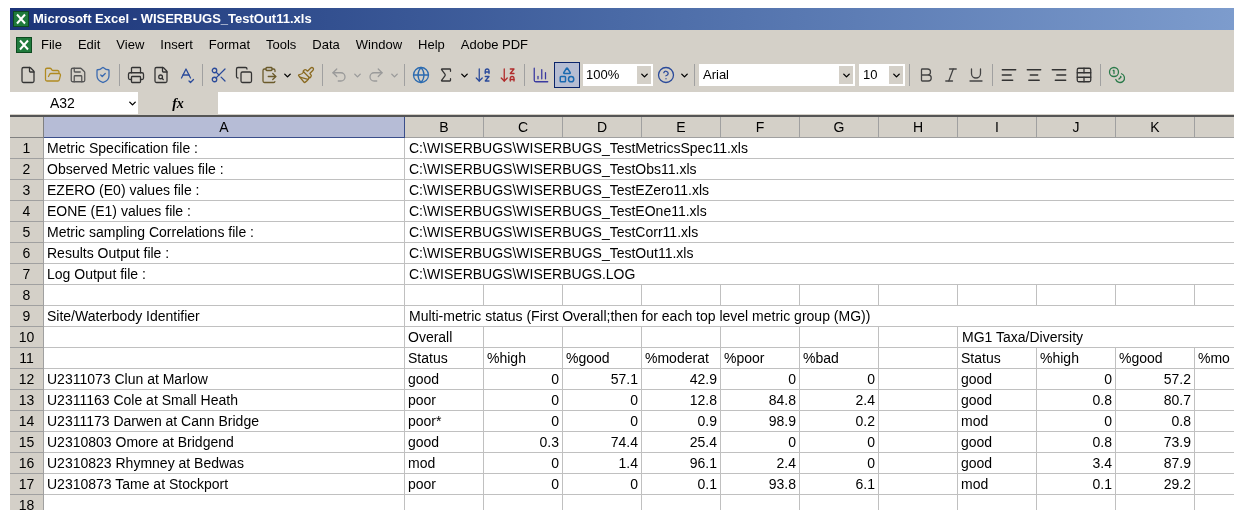 Image resolution: width=1234 pixels, height=510 pixels. I want to click on row-header: 14, so click(27, 421).